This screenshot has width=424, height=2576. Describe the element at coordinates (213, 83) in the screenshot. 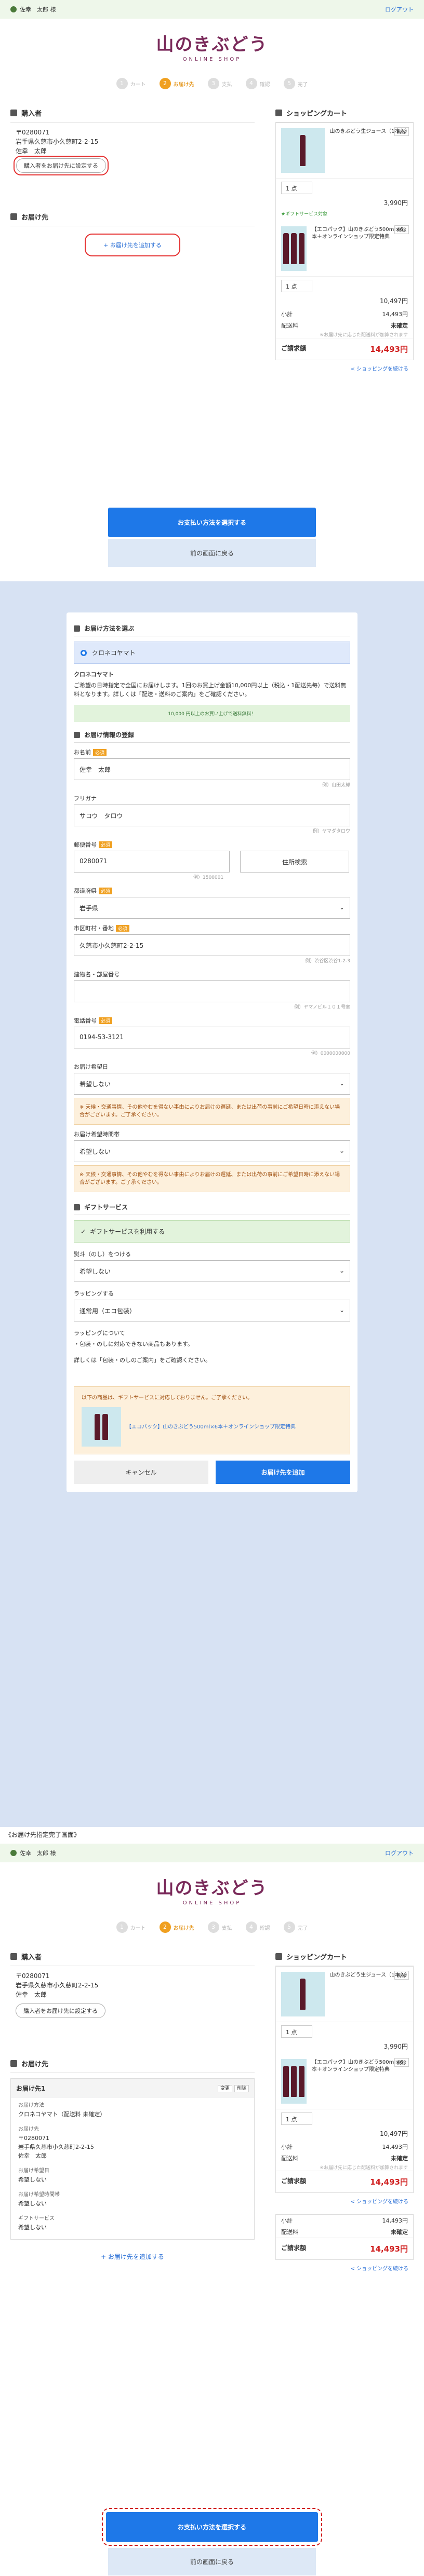

I see `step-number: 3` at that location.